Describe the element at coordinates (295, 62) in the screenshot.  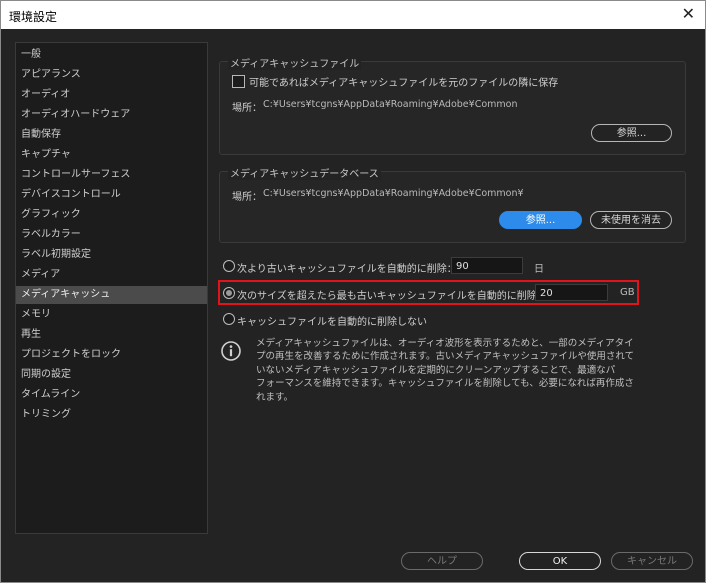
I see `group-title-media-cache-files: メディアキャッシュファイル` at that location.